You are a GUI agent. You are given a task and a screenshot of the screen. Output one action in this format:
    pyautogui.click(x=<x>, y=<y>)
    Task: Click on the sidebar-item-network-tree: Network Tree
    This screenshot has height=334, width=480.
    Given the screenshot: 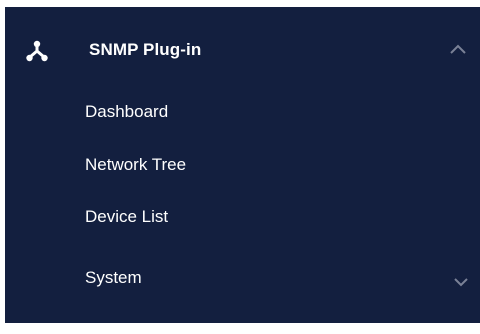 What is the action you would take?
    pyautogui.click(x=242, y=165)
    